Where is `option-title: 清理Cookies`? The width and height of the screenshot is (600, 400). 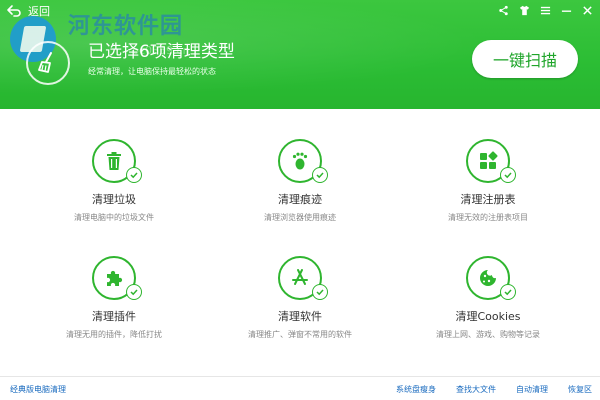
option-title: 清理Cookies is located at coordinates (488, 316).